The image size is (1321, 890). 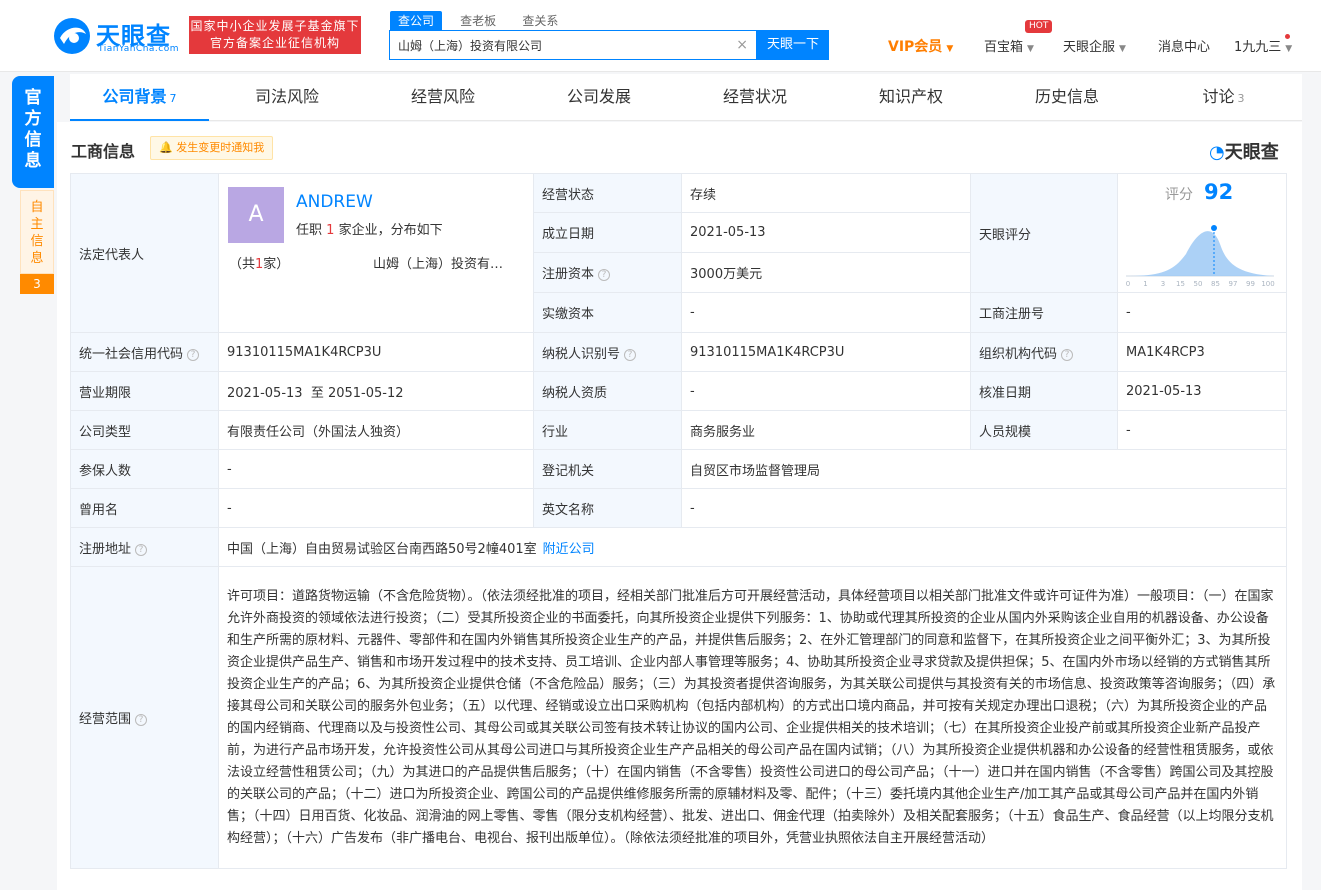 I want to click on tab-discussion: 讨论 3, so click(x=1223, y=97).